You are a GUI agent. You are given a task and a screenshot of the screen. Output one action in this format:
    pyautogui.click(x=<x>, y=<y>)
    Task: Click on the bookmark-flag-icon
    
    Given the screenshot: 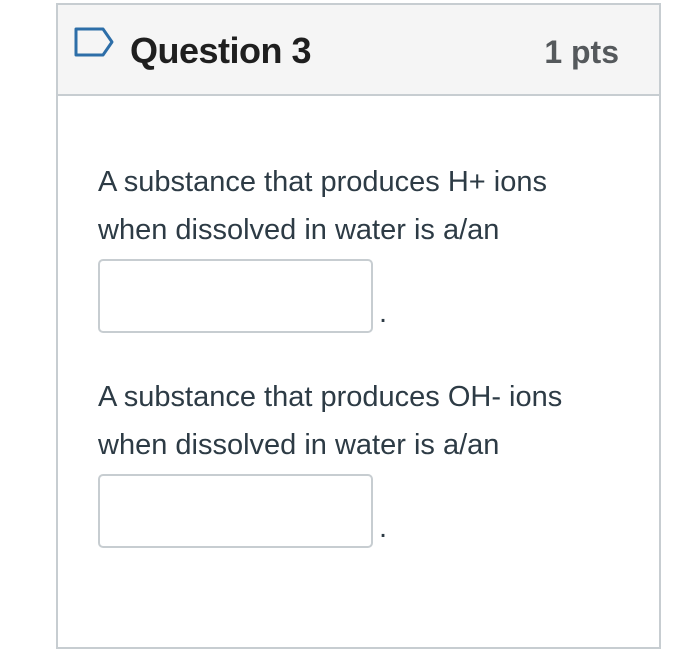 What is the action you would take?
    pyautogui.click(x=94, y=42)
    